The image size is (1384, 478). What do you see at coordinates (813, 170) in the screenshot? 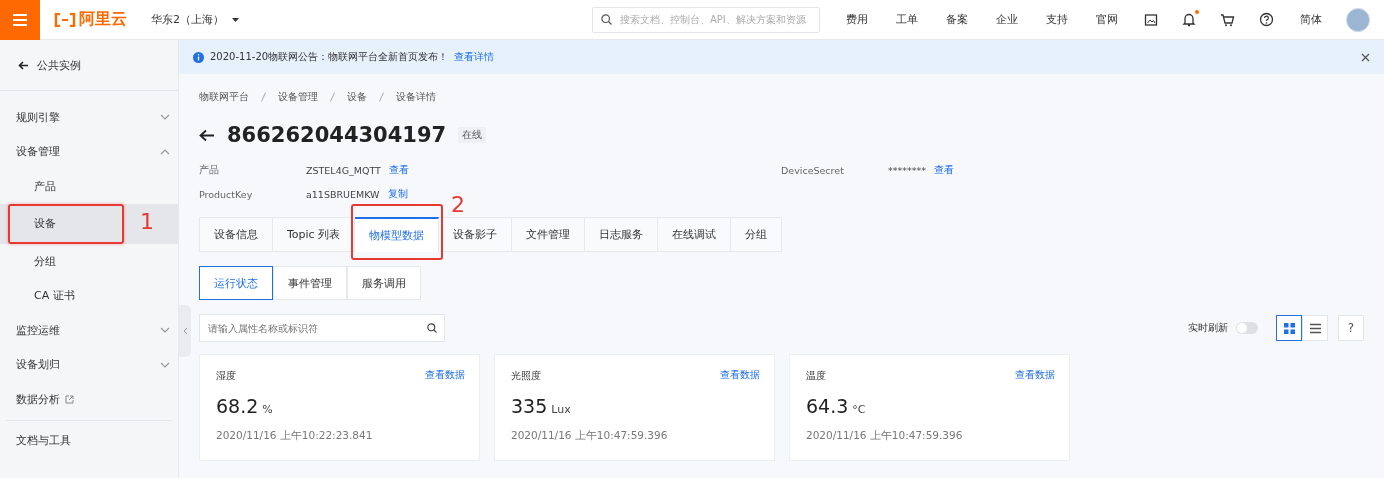
I see `field-label: DeviceSecret` at bounding box center [813, 170].